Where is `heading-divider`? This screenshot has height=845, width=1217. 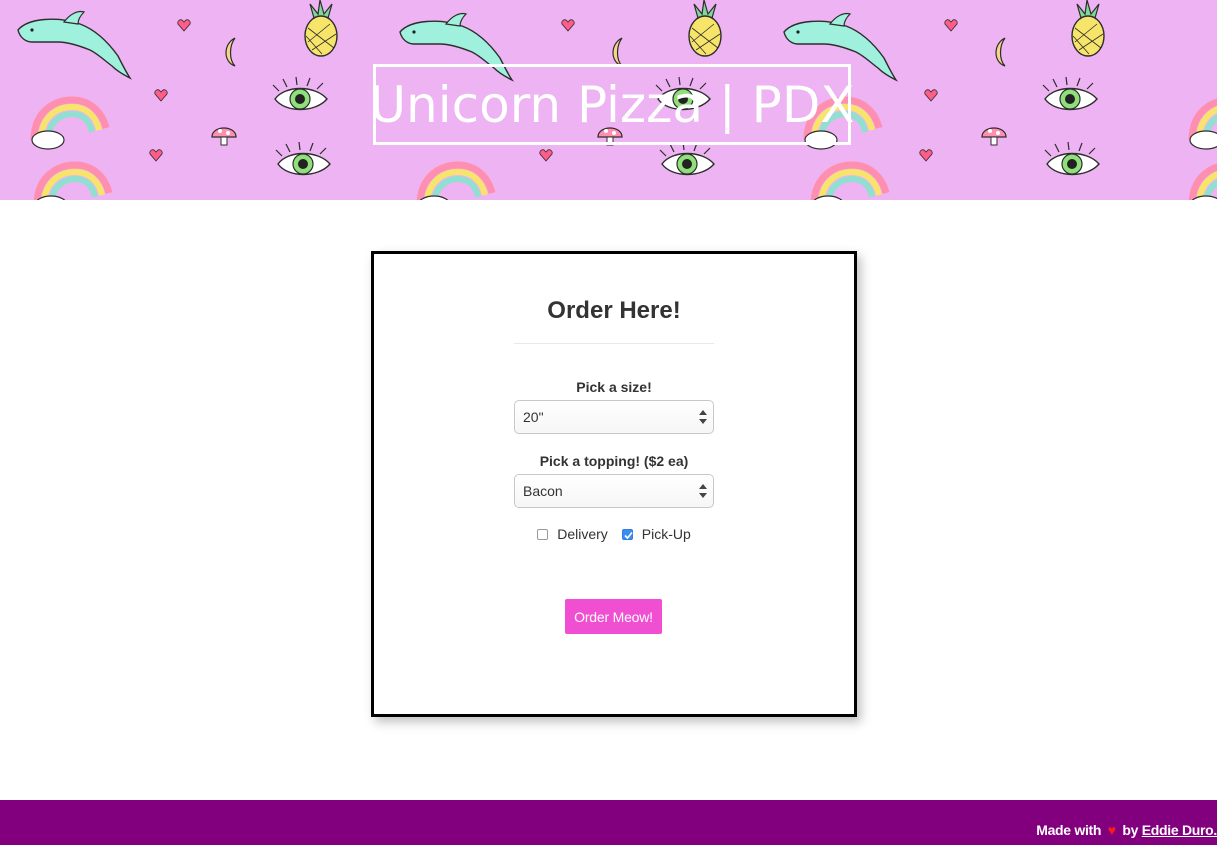
heading-divider is located at coordinates (614, 343).